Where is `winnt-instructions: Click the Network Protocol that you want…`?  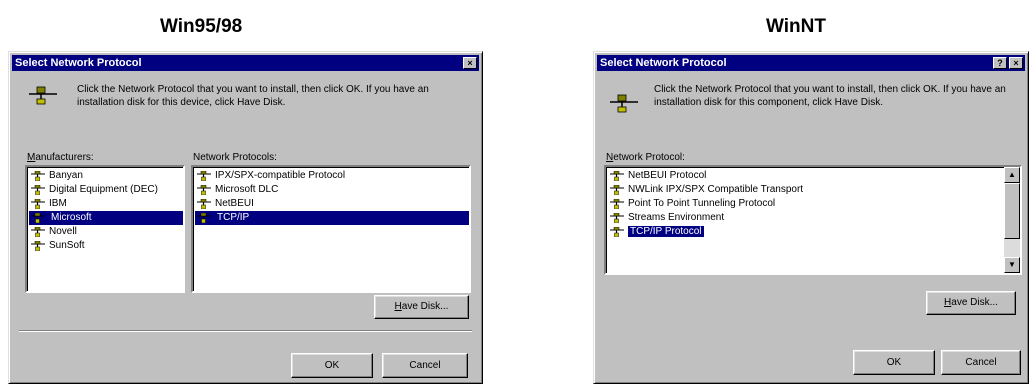
winnt-instructions: Click the Network Protocol that you want… is located at coordinates (830, 96).